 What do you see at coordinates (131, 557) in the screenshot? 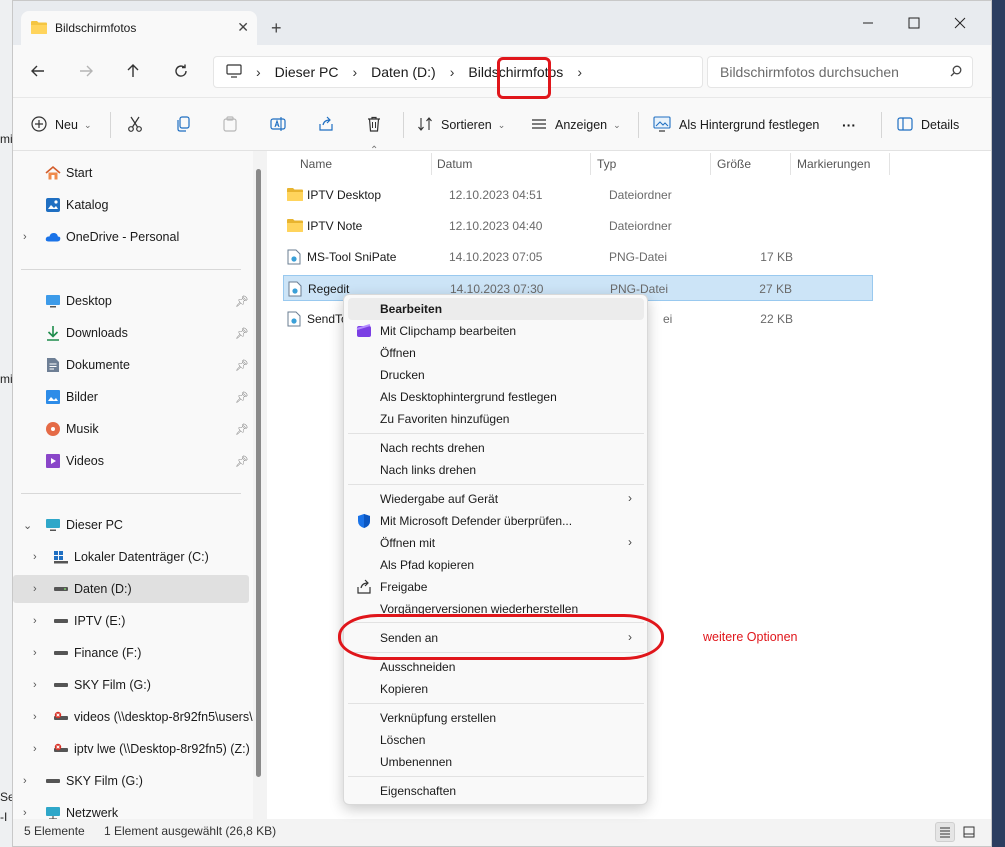
I see `sidebar-item-drive-c: › Lokaler Datenträger (C:)` at bounding box center [131, 557].